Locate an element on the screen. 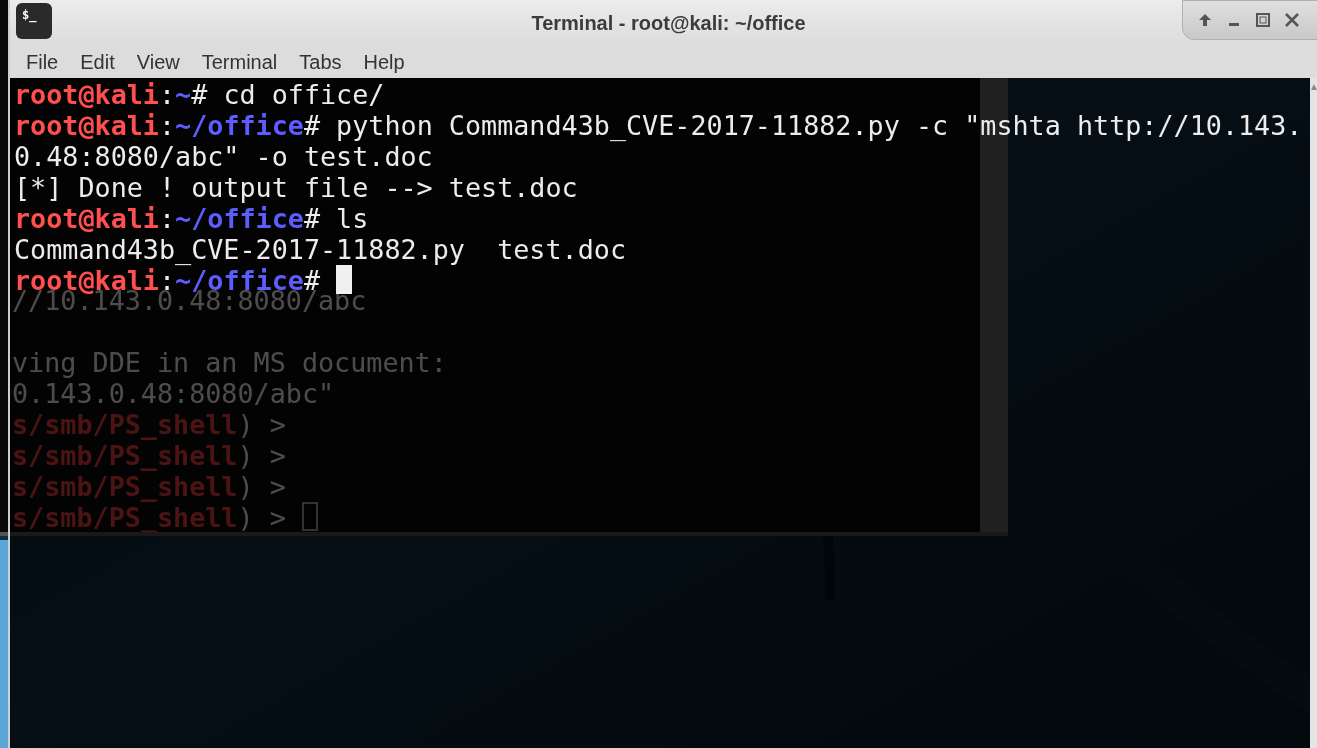 This screenshot has height=748, width=1317. menu-item: Edit is located at coordinates (97, 61).